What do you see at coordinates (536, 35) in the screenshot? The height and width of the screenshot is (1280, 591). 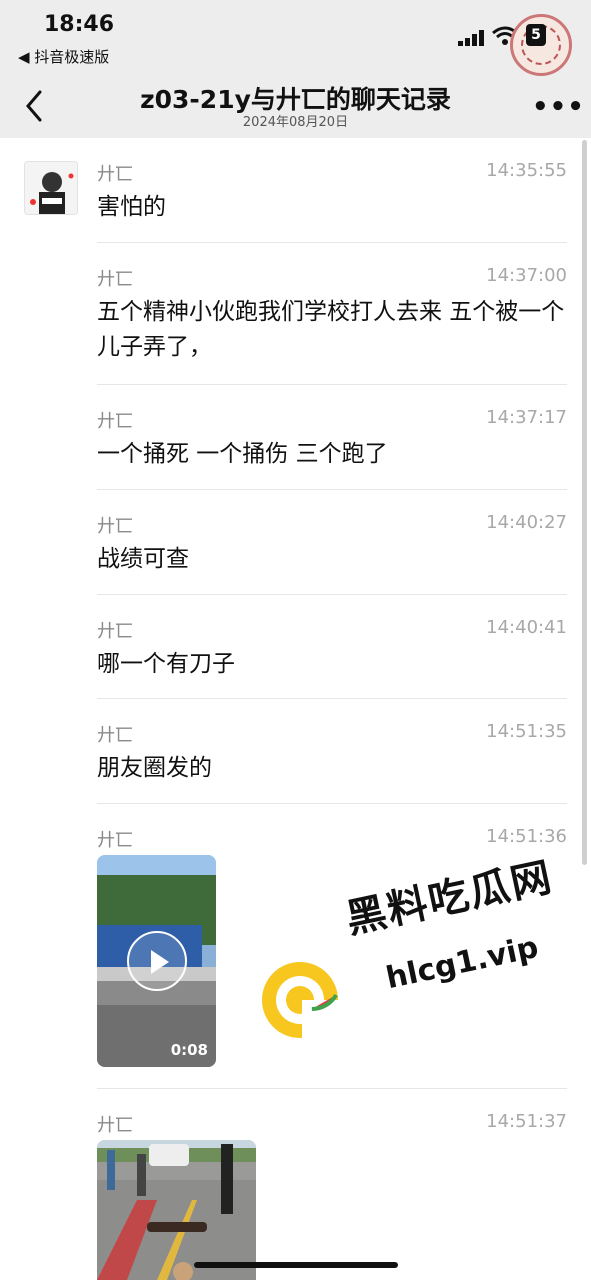 I see `battery-icon: 5` at bounding box center [536, 35].